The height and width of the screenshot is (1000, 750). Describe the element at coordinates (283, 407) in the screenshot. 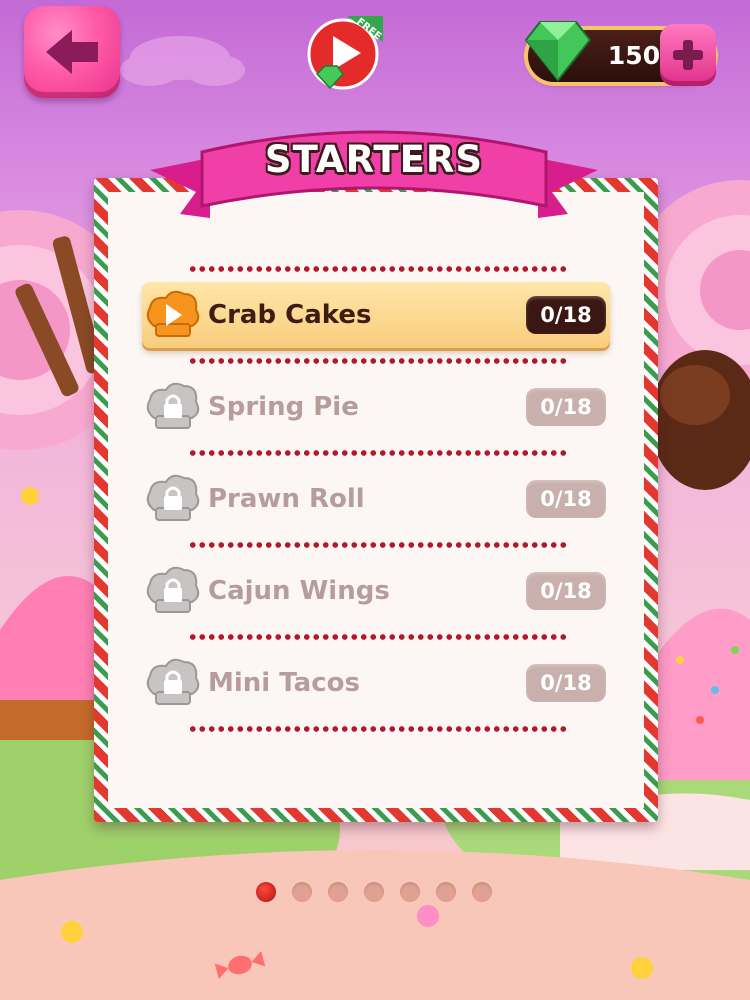

I see `recipe-name: Spring Pie` at that location.